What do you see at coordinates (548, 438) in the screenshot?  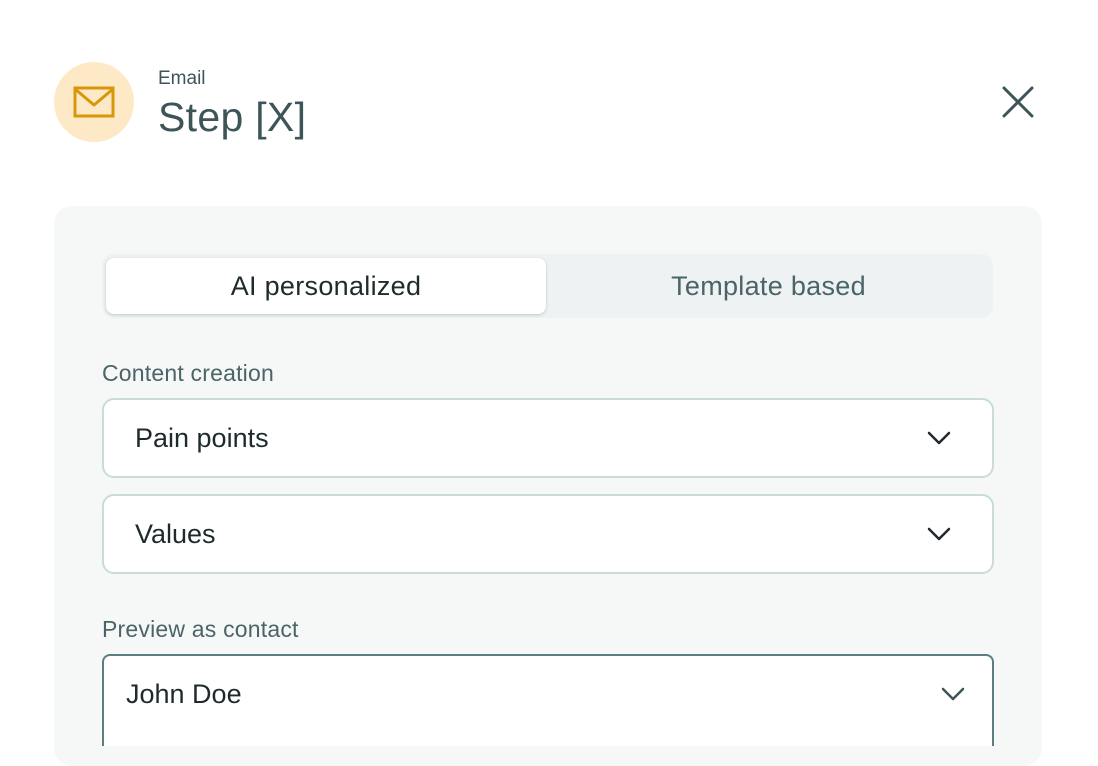 I see `pain-points-select: Pain points` at bounding box center [548, 438].